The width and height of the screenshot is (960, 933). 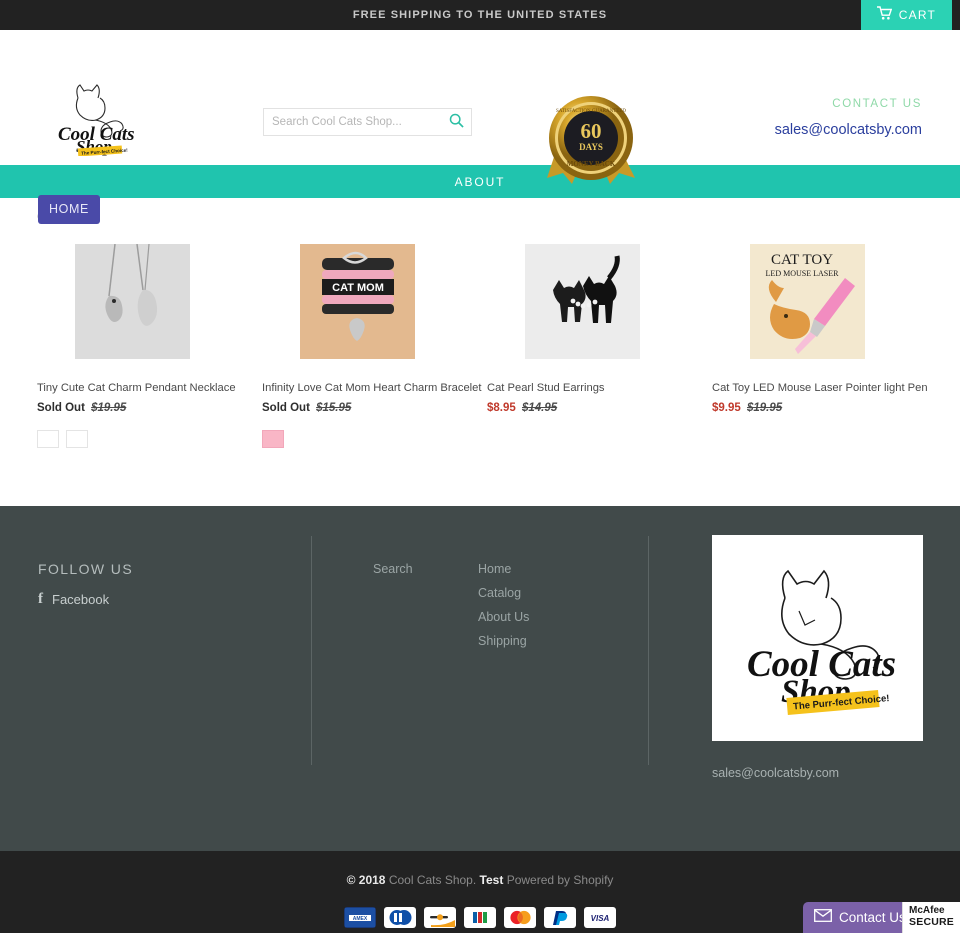 I want to click on search-submit-button, so click(x=456, y=122).